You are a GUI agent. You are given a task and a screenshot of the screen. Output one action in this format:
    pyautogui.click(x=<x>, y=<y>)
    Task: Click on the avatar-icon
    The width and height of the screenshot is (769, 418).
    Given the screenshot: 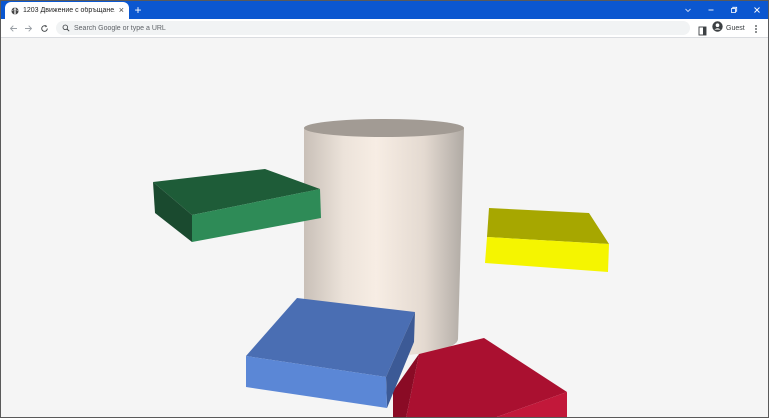 What is the action you would take?
    pyautogui.click(x=717, y=28)
    